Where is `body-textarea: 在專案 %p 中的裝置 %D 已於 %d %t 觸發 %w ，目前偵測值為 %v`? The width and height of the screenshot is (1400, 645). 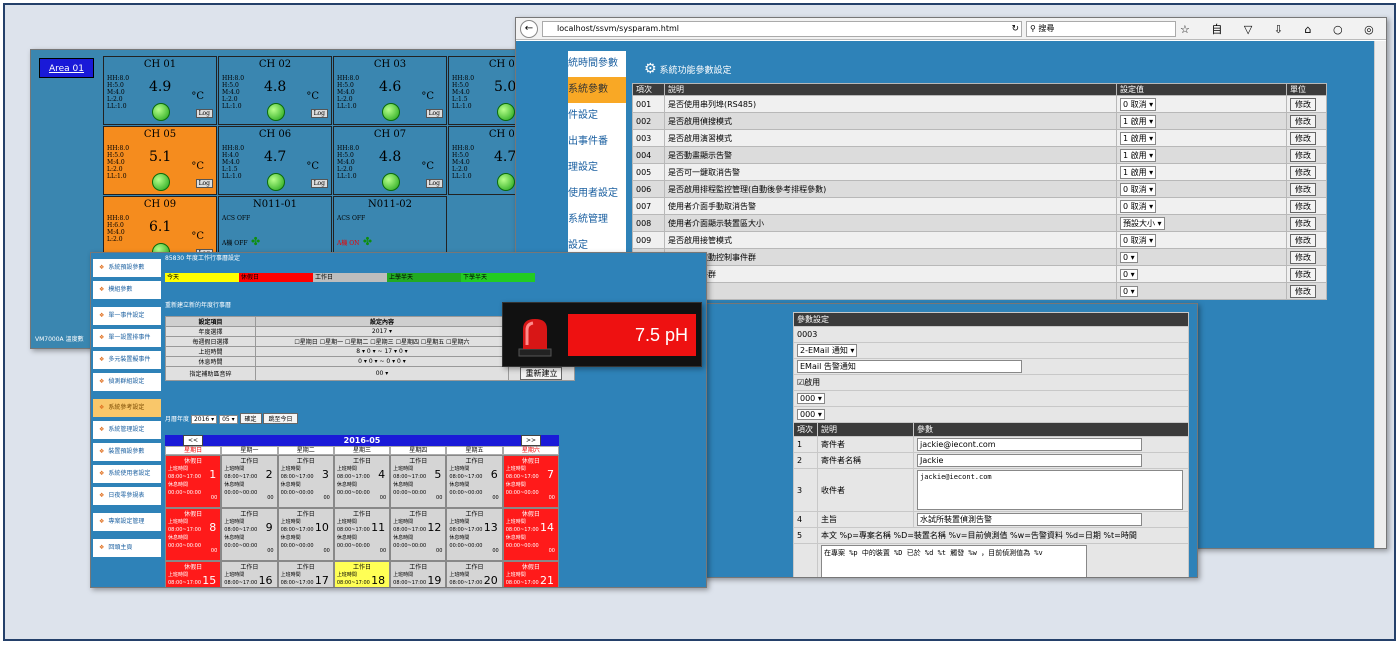 body-textarea: 在專案 %p 中的裝置 %D 已於 %d %t 觸發 %w ，目前偵測值為 %v is located at coordinates (954, 561).